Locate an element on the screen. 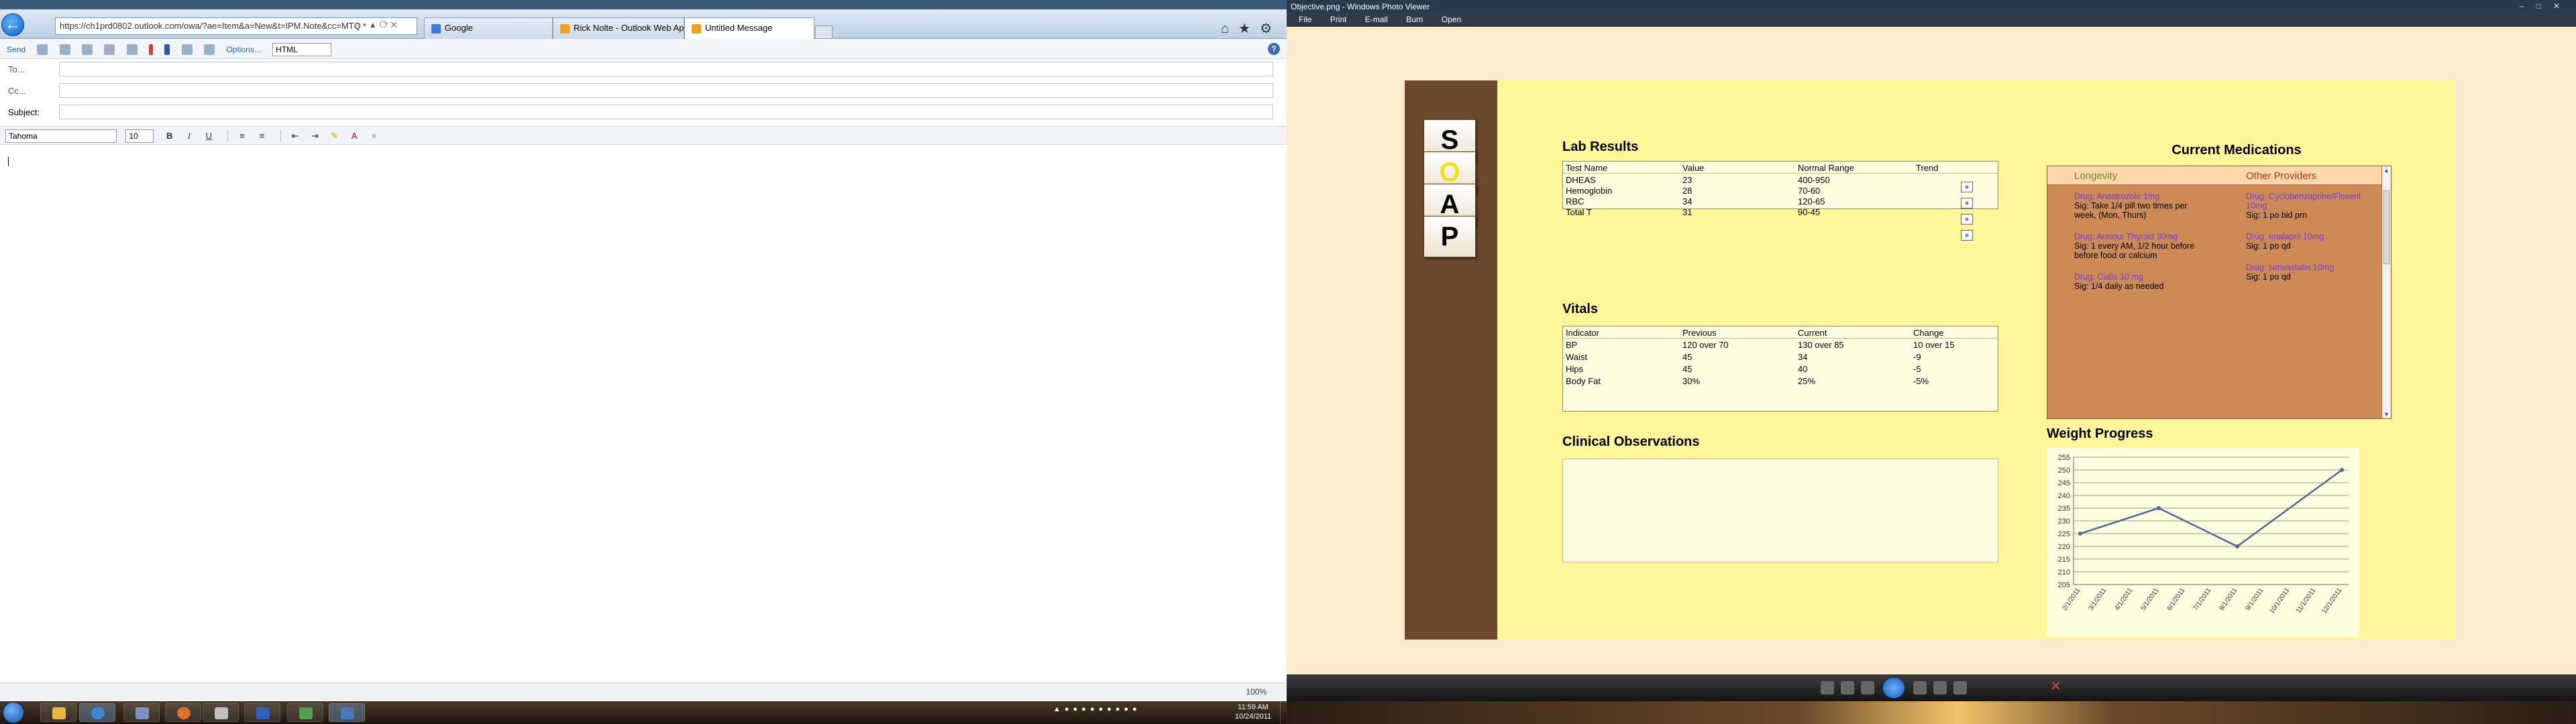 This screenshot has height=724, width=2576. font-select: Tahoma is located at coordinates (61, 136).